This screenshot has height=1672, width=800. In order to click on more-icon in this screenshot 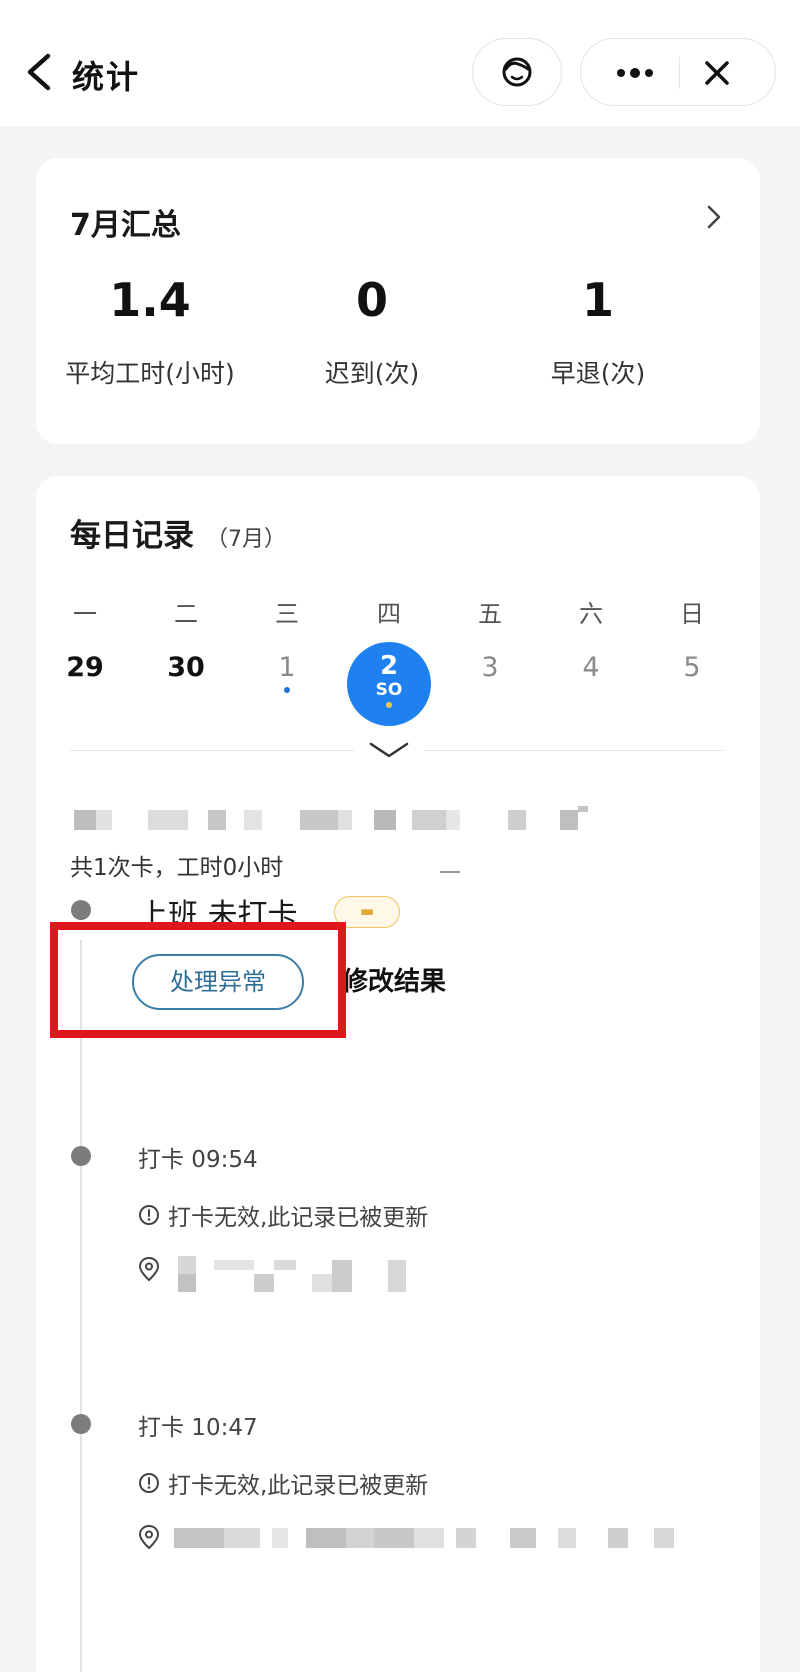, I will do `click(635, 73)`.